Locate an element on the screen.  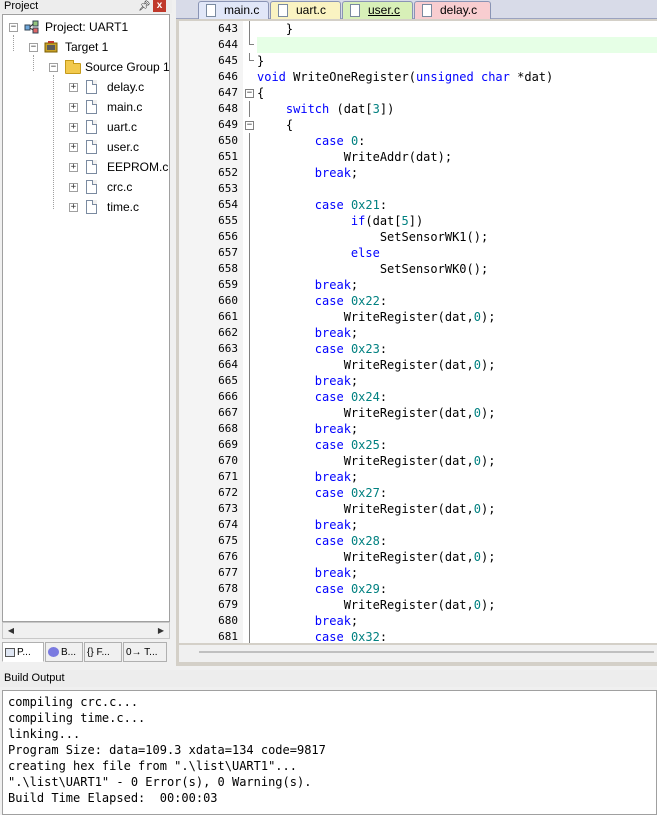
code-line: case 0x28: is located at coordinates (322, 541).